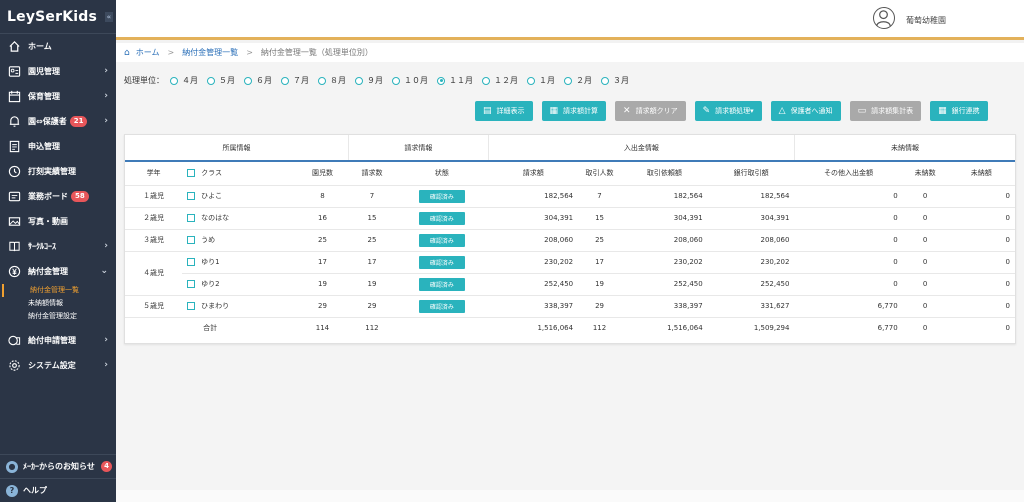 This screenshot has height=502, width=1024. What do you see at coordinates (500, 80) in the screenshot?
I see `period-radio-8: １２月` at bounding box center [500, 80].